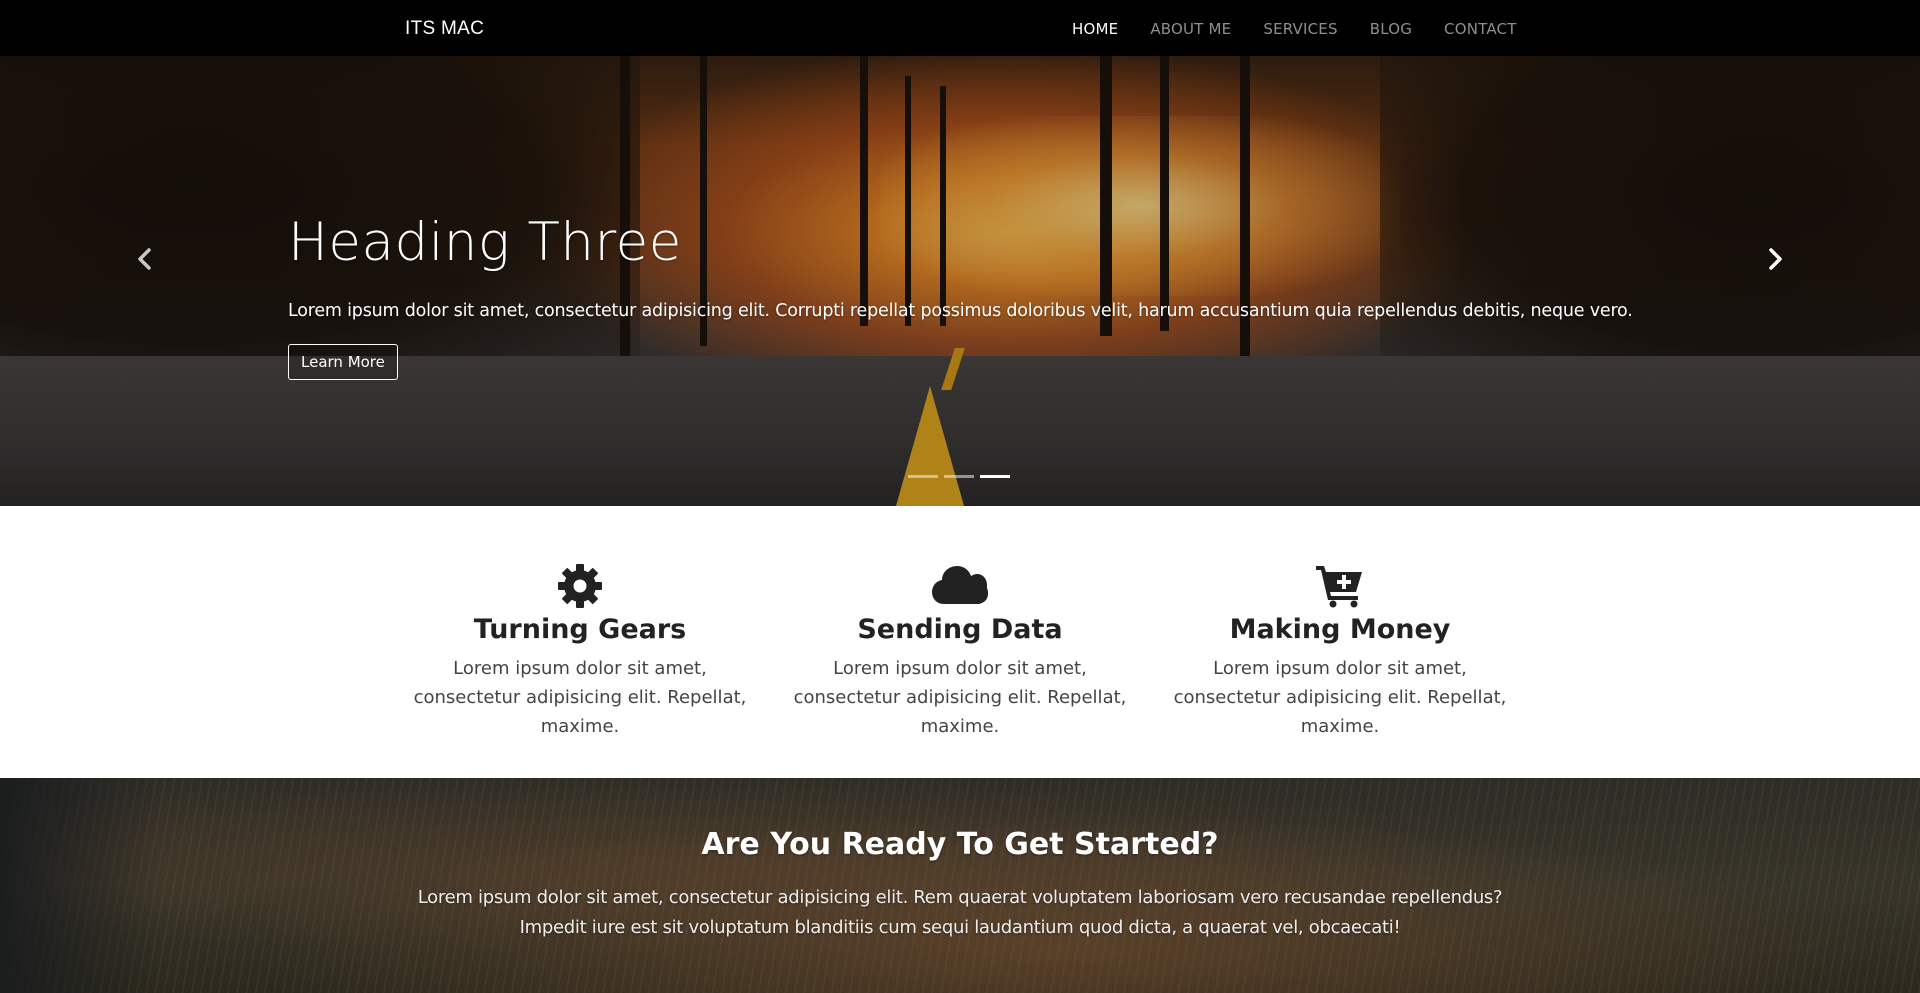 The width and height of the screenshot is (1920, 993). I want to click on hero-heading: Heading Three, so click(485, 242).